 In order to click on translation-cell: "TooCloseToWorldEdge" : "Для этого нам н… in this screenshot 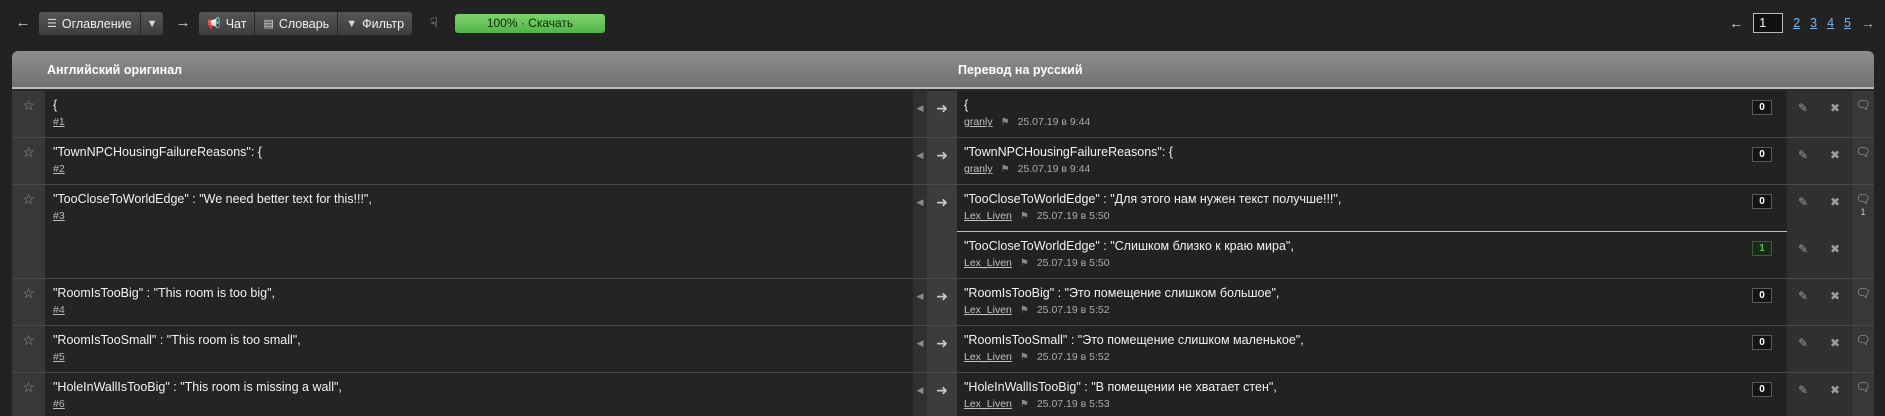, I will do `click(1372, 231)`.